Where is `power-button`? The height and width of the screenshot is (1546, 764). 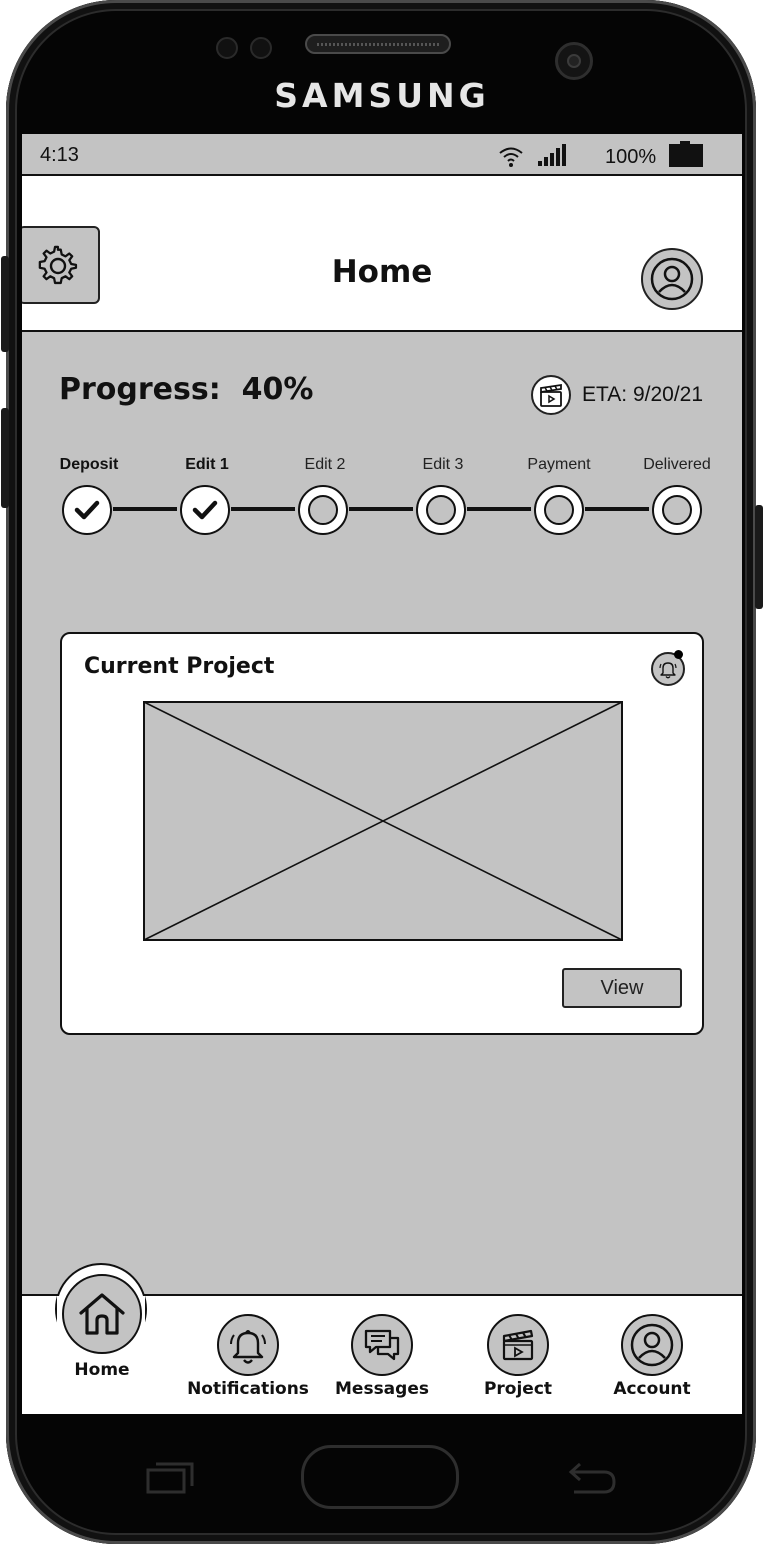
power-button is located at coordinates (759, 557).